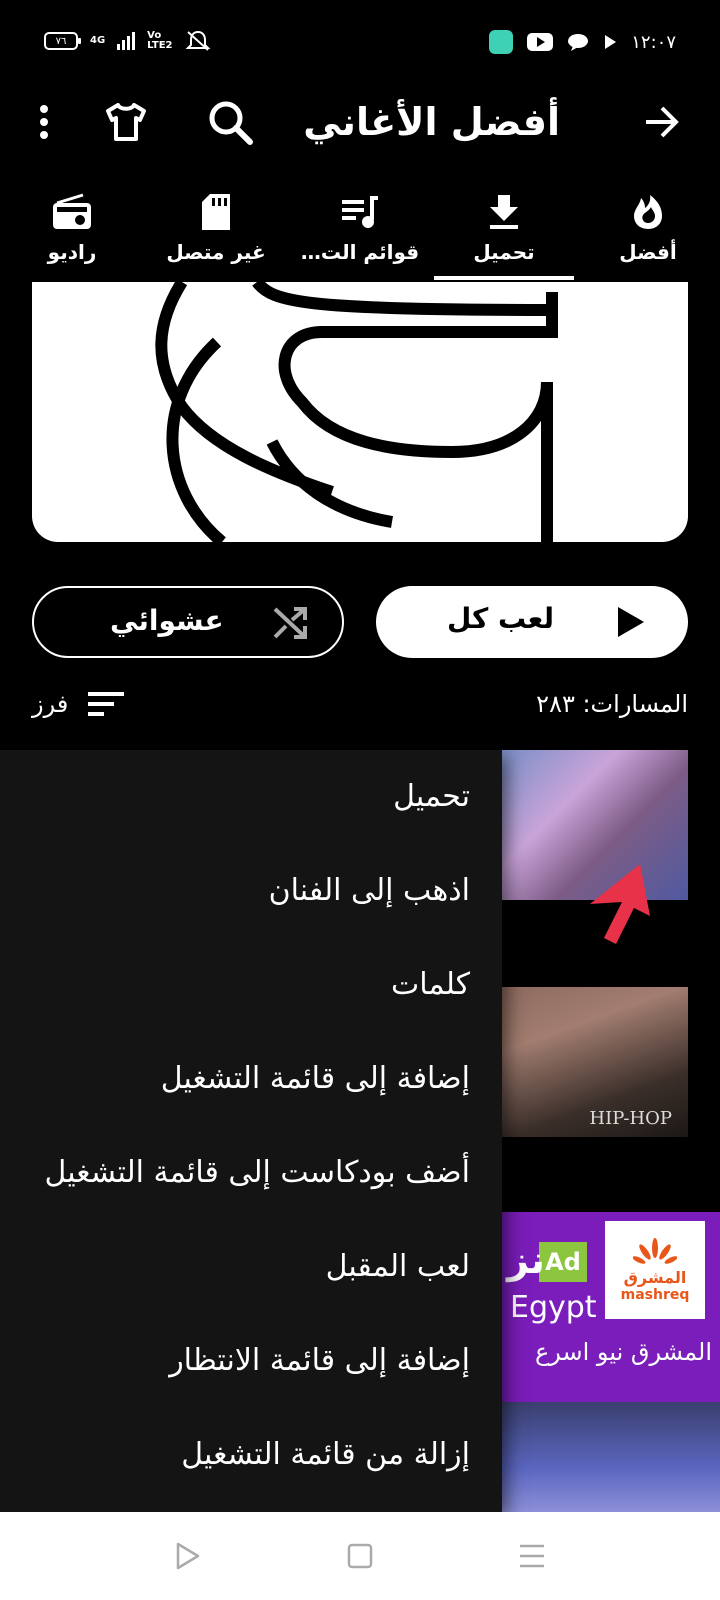 The height and width of the screenshot is (1600, 720). I want to click on battery-icon: ٧٦, so click(62, 41).